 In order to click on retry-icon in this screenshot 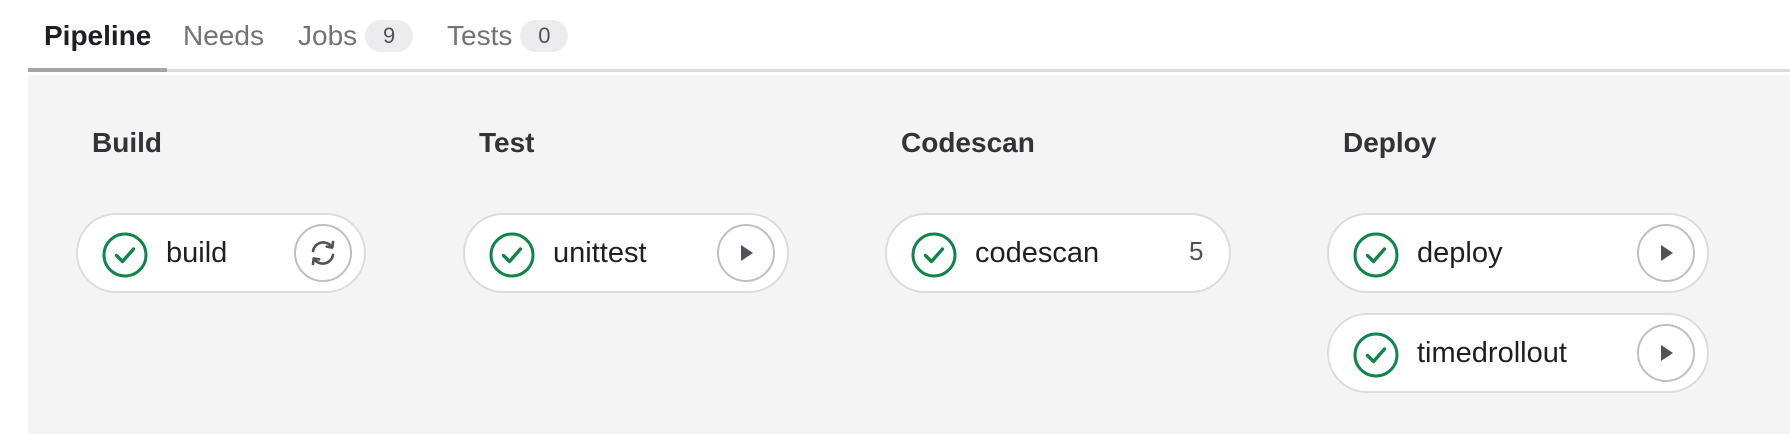, I will do `click(323, 253)`.